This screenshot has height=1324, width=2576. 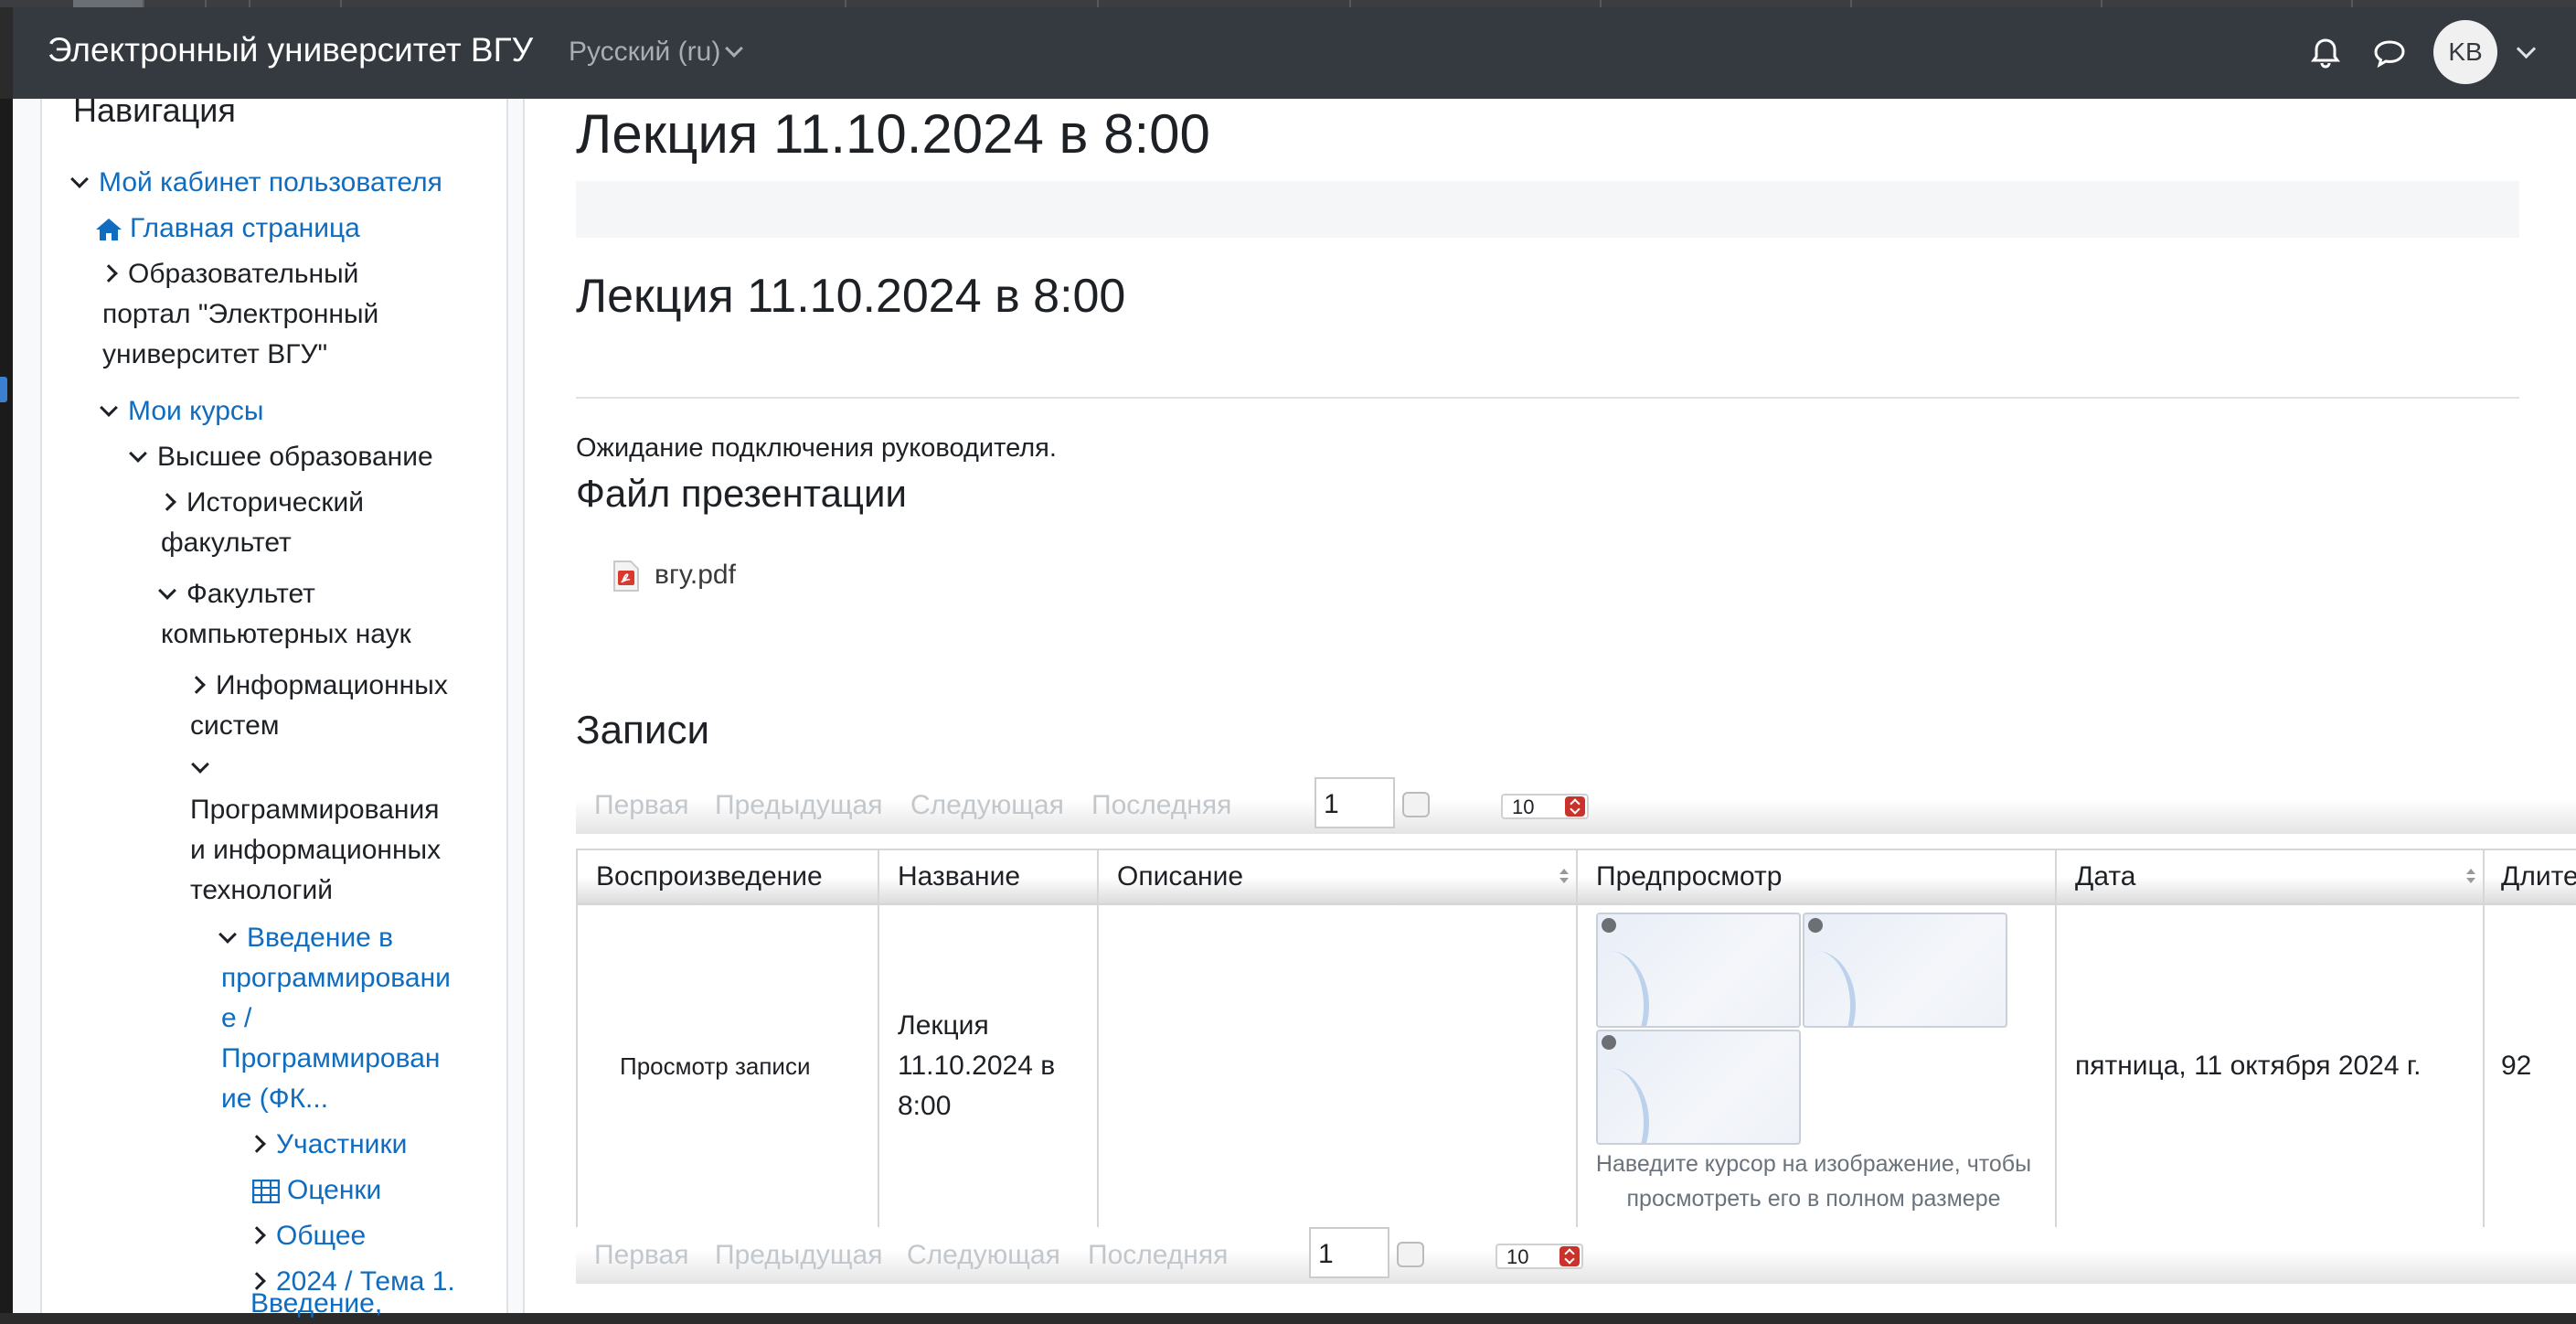 What do you see at coordinates (240, 315) in the screenshot?
I see `nav-portal-line: портал "Электронный` at bounding box center [240, 315].